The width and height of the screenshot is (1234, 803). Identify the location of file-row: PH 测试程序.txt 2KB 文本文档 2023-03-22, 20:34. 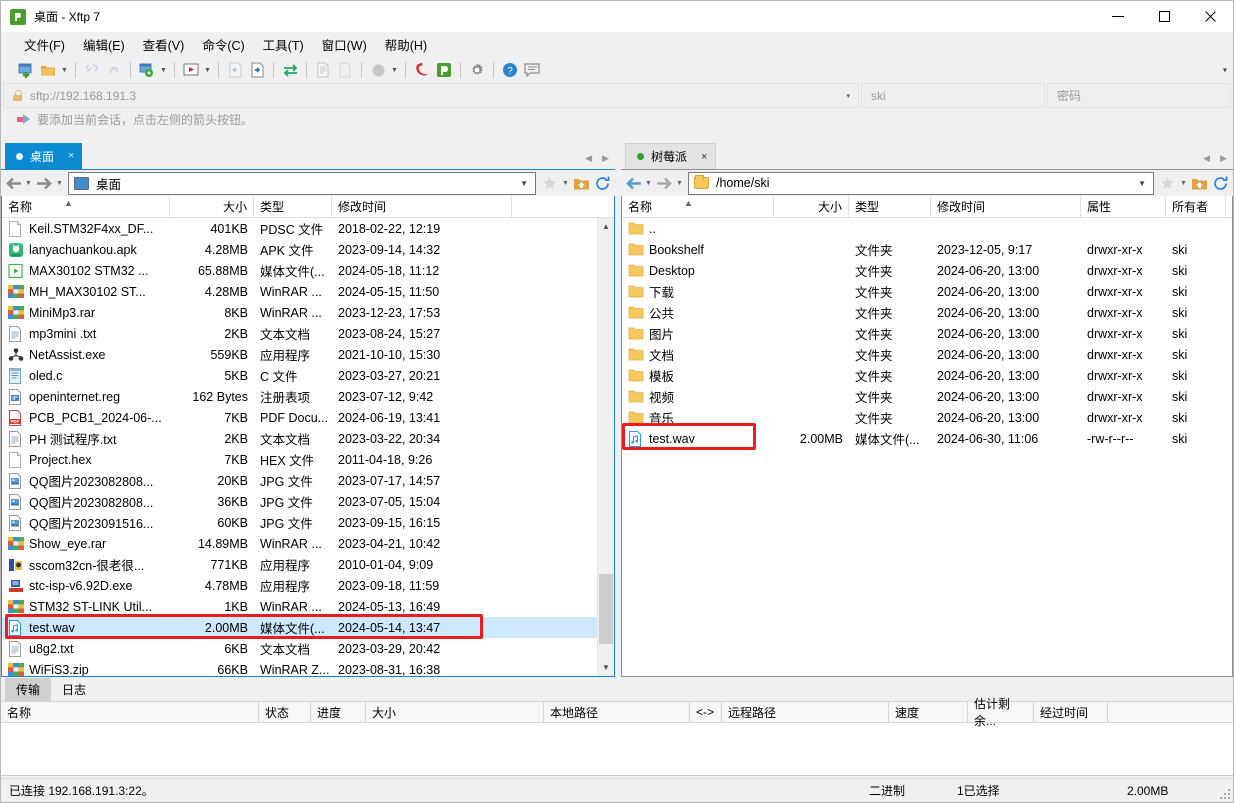
(308, 438).